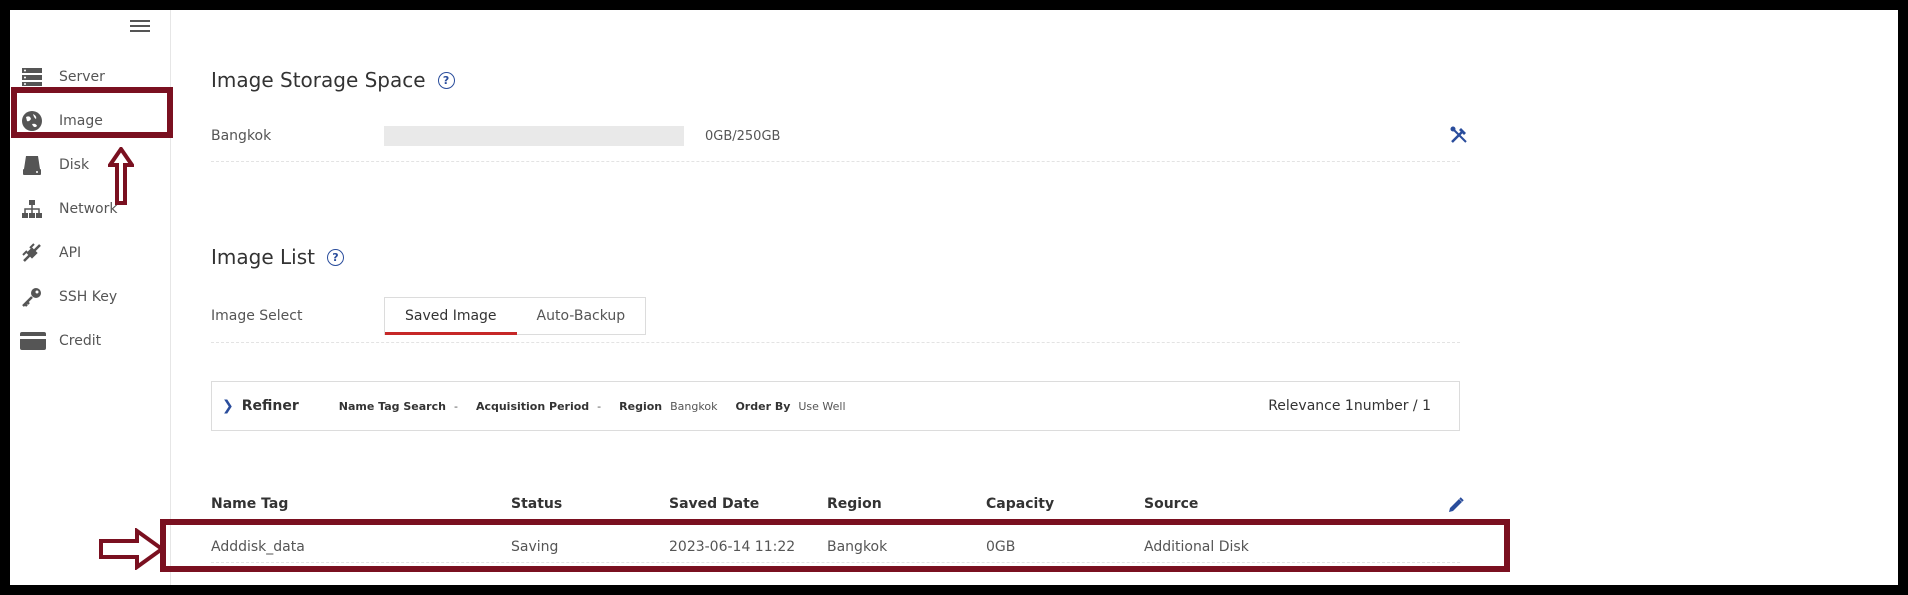 The image size is (1908, 595). I want to click on filter-name-tag: Name Tag Search -, so click(398, 406).